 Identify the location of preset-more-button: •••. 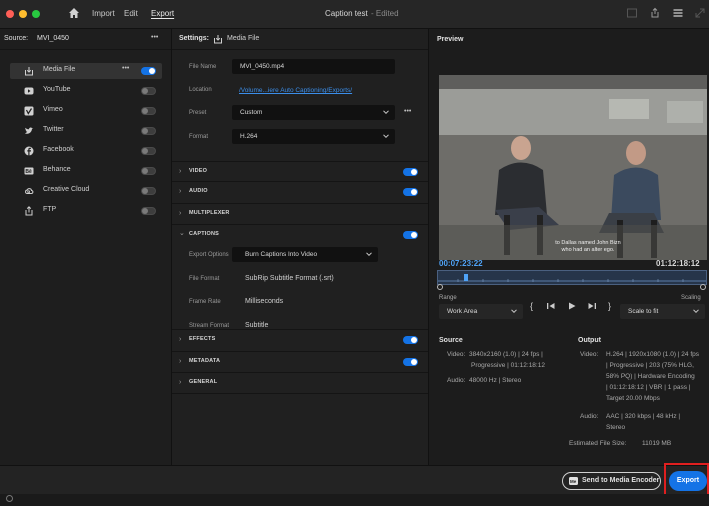
(407, 111).